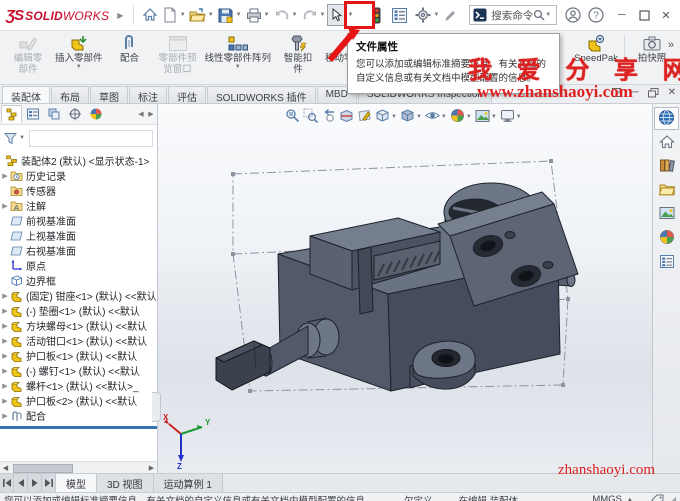  What do you see at coordinates (328, 117) in the screenshot?
I see `previous-view-button` at bounding box center [328, 117].